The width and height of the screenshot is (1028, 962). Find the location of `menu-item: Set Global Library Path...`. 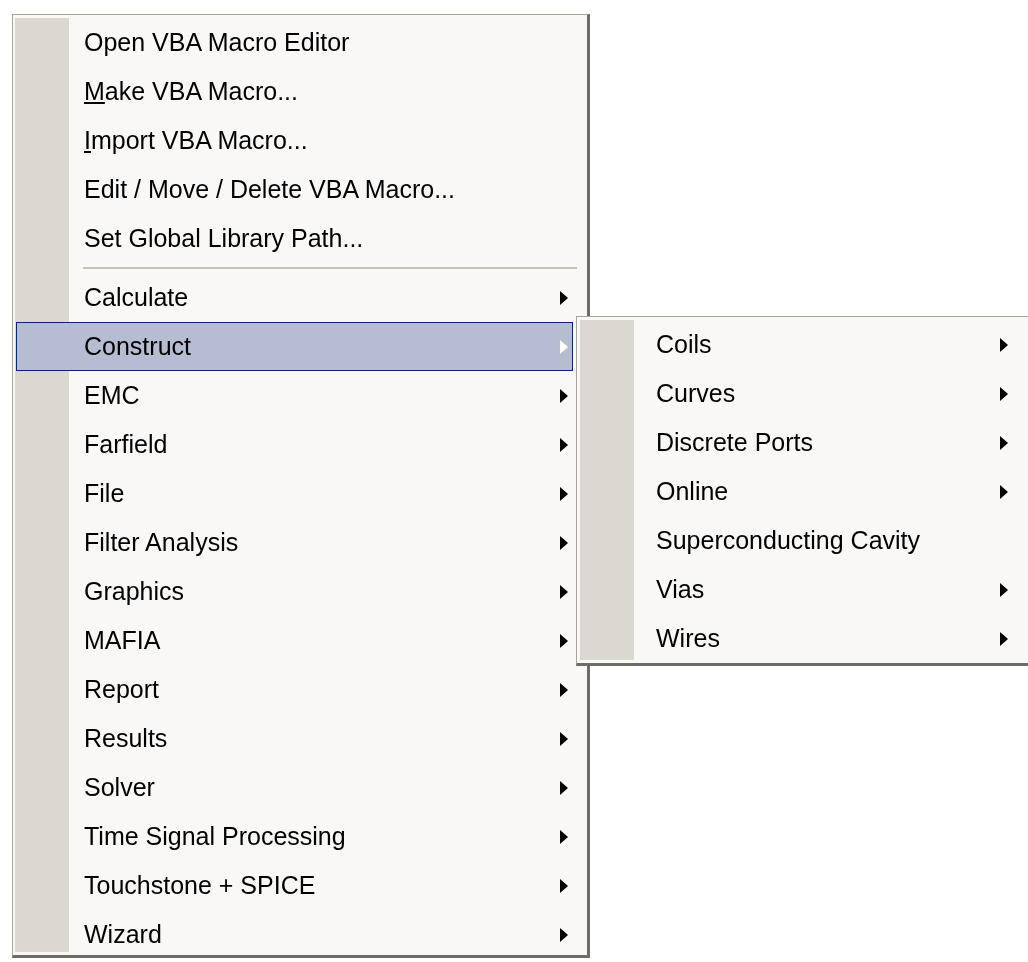

menu-item: Set Global Library Path... is located at coordinates (300, 238).